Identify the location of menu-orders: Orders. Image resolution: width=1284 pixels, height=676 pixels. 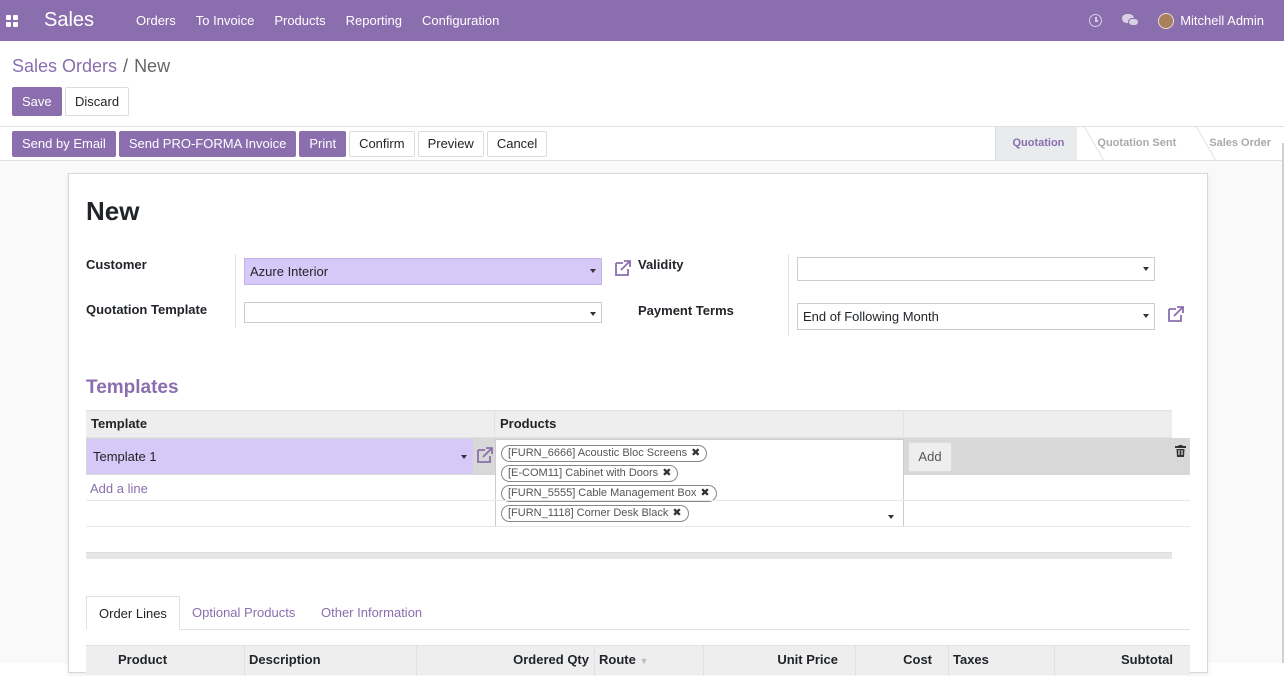
(156, 20).